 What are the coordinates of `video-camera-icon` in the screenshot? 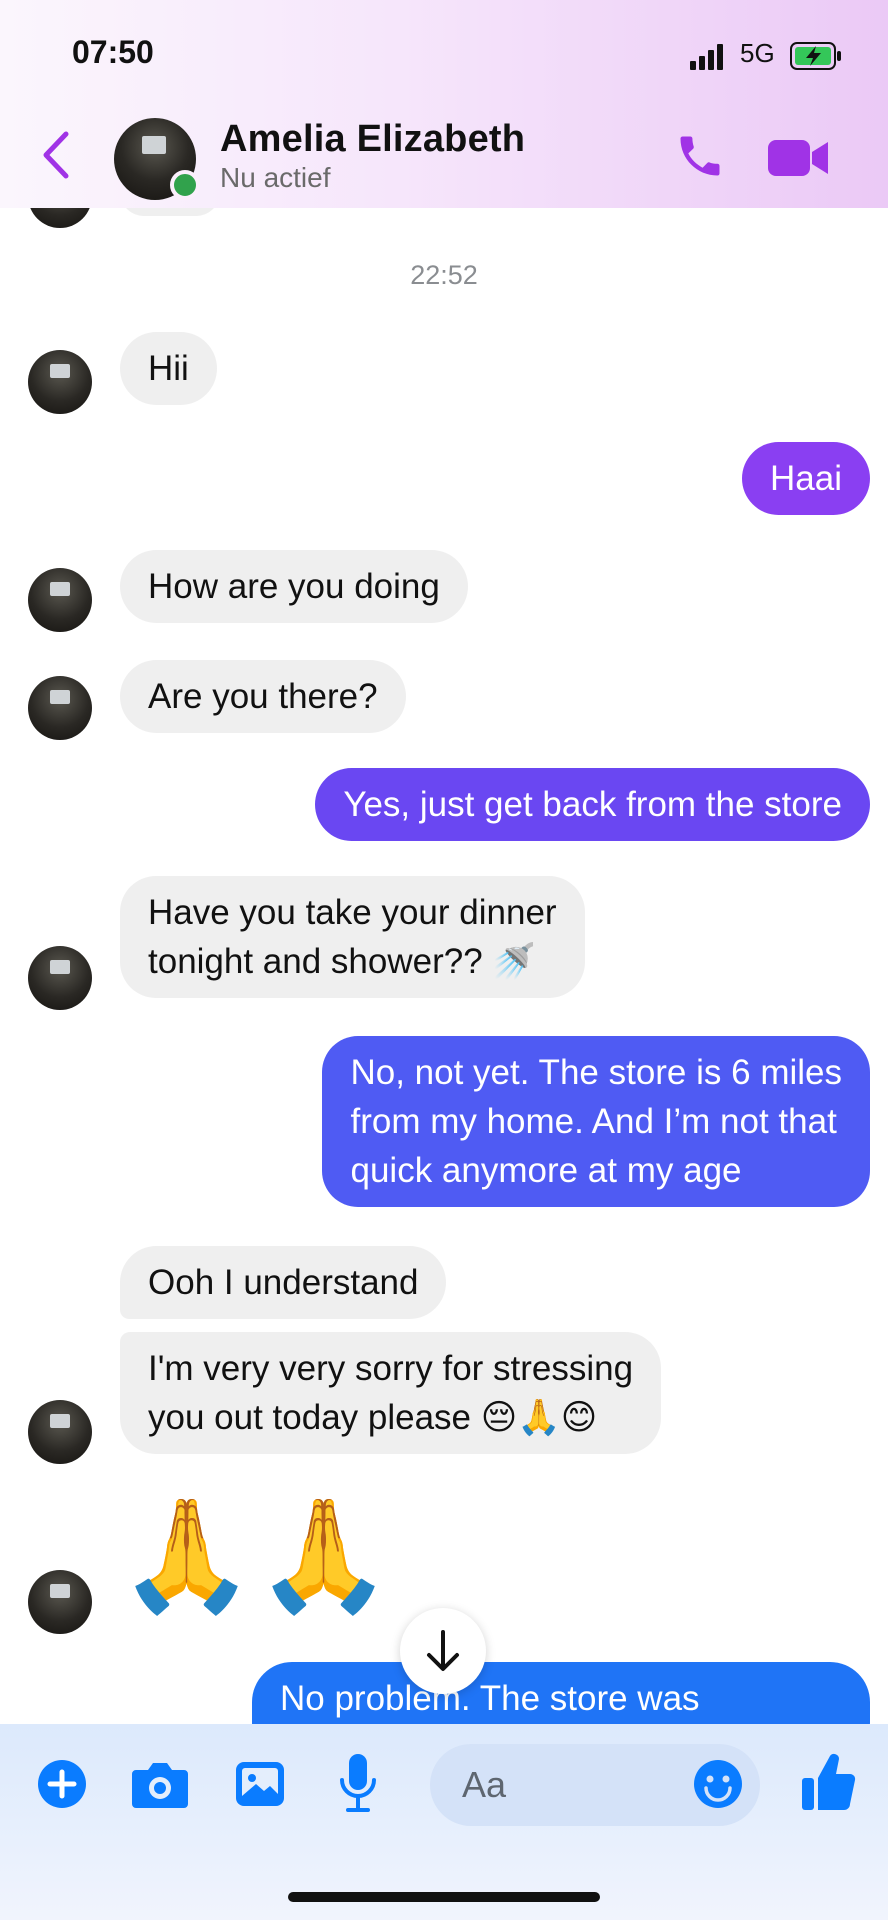 It's located at (799, 158).